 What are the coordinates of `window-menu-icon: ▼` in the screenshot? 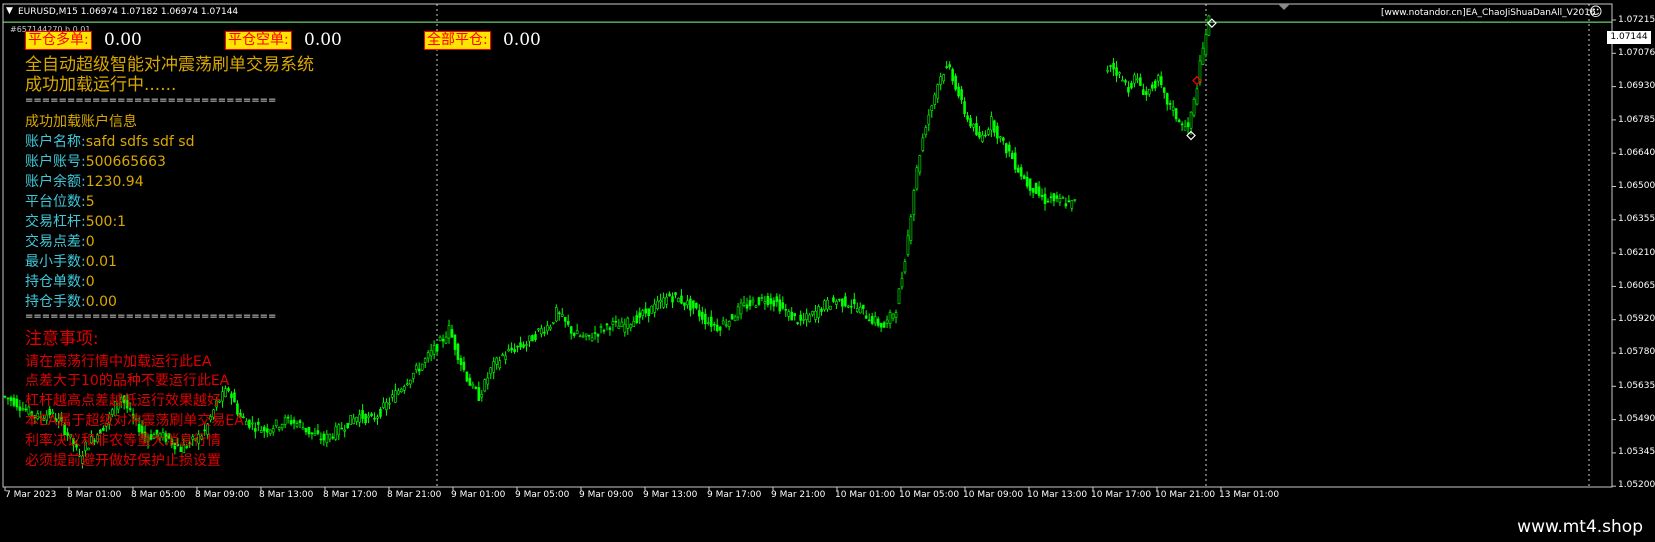 It's located at (9, 11).